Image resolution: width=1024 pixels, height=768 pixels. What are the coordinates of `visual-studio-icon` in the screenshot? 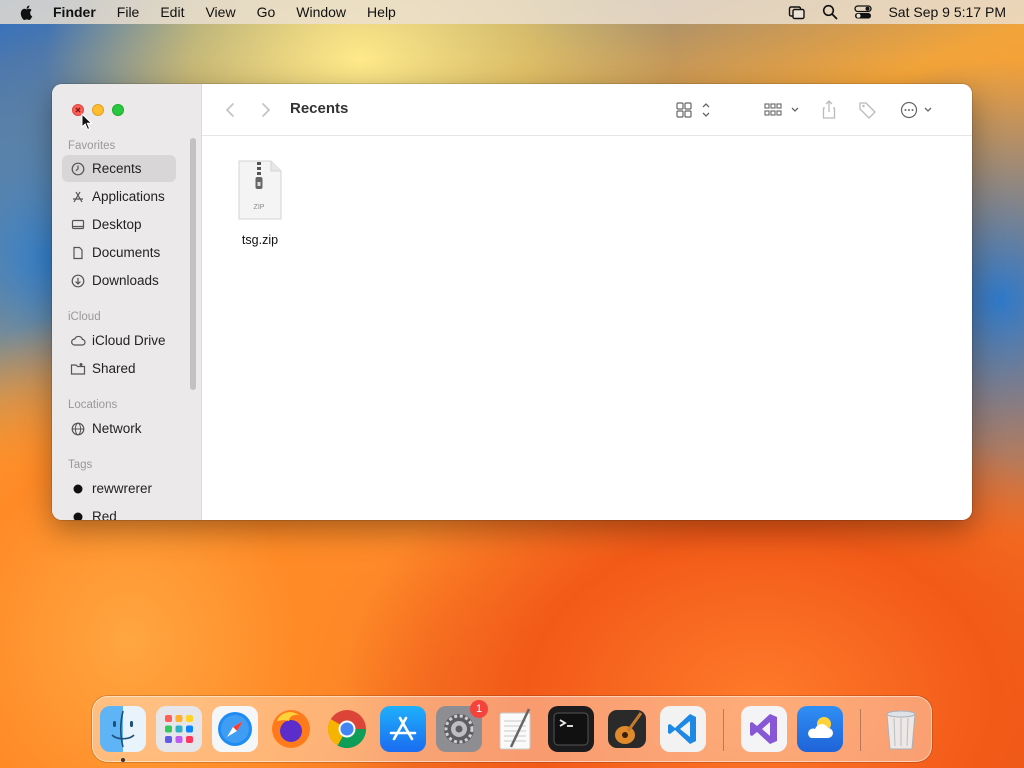 It's located at (763, 729).